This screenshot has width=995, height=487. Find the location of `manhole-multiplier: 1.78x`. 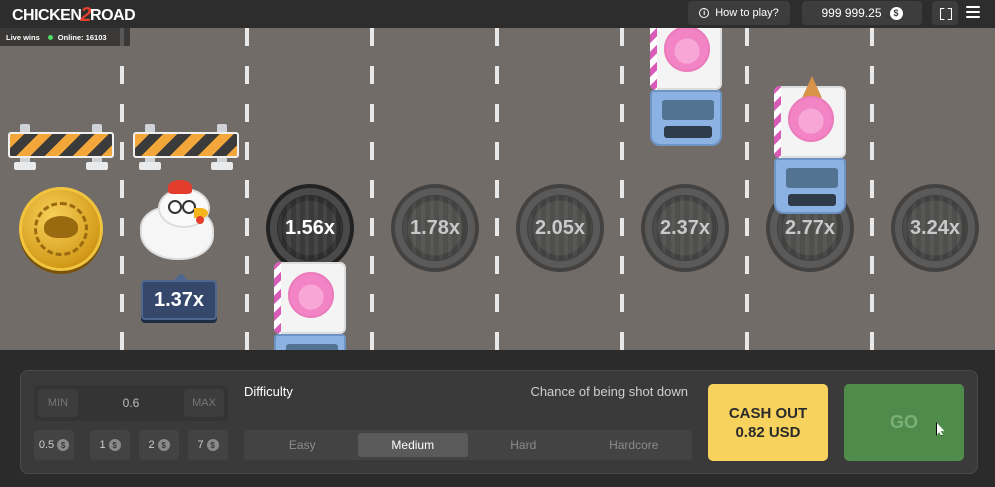

manhole-multiplier: 1.78x is located at coordinates (435, 227).